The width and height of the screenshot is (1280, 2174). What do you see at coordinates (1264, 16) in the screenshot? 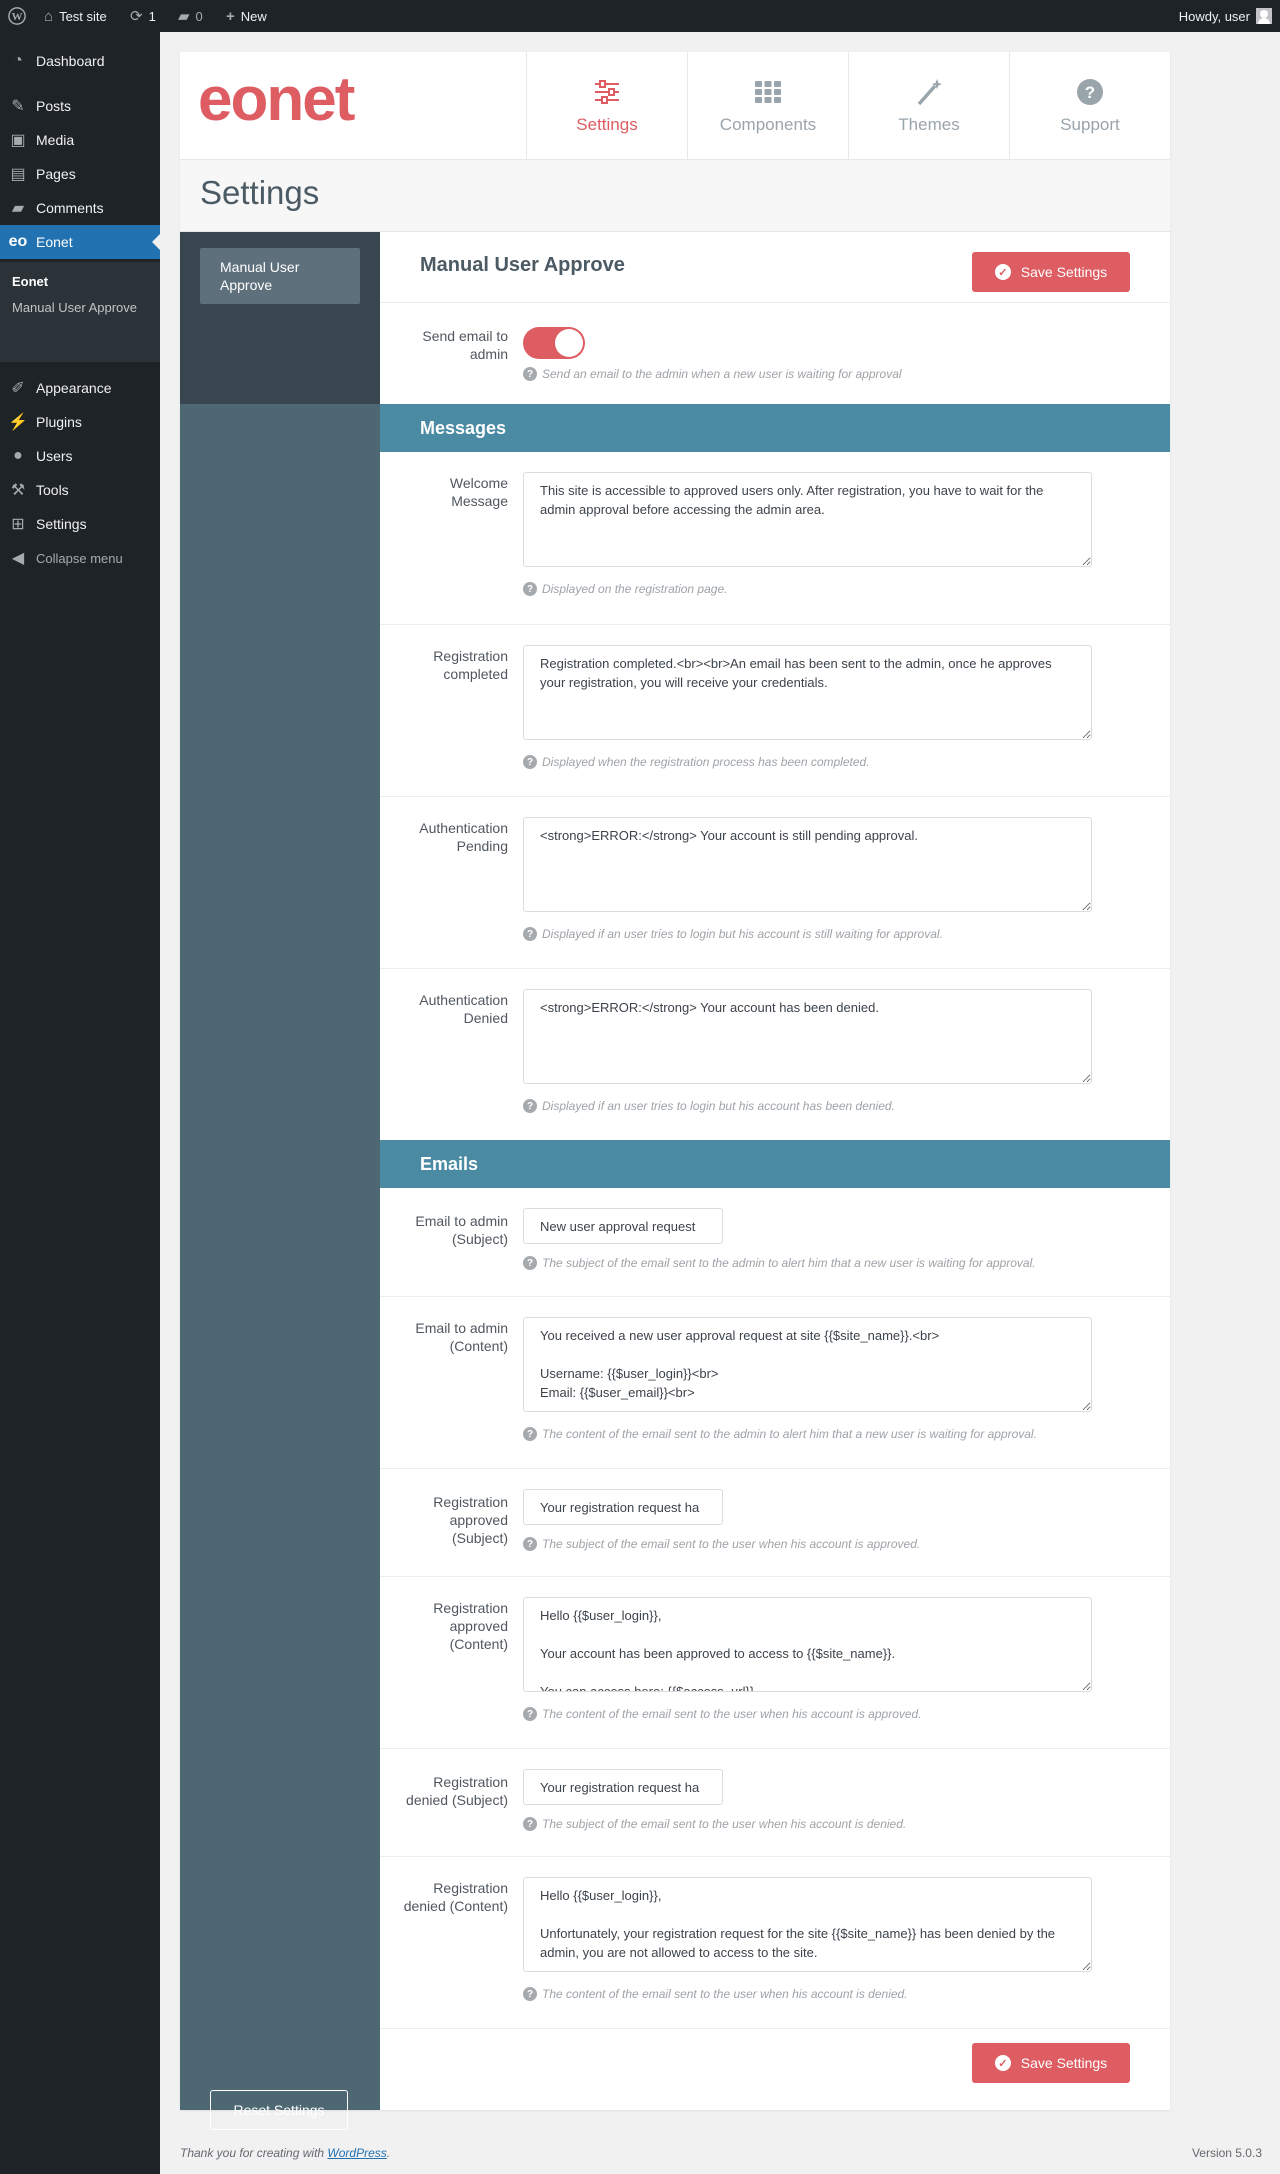
I see `avatar` at bounding box center [1264, 16].